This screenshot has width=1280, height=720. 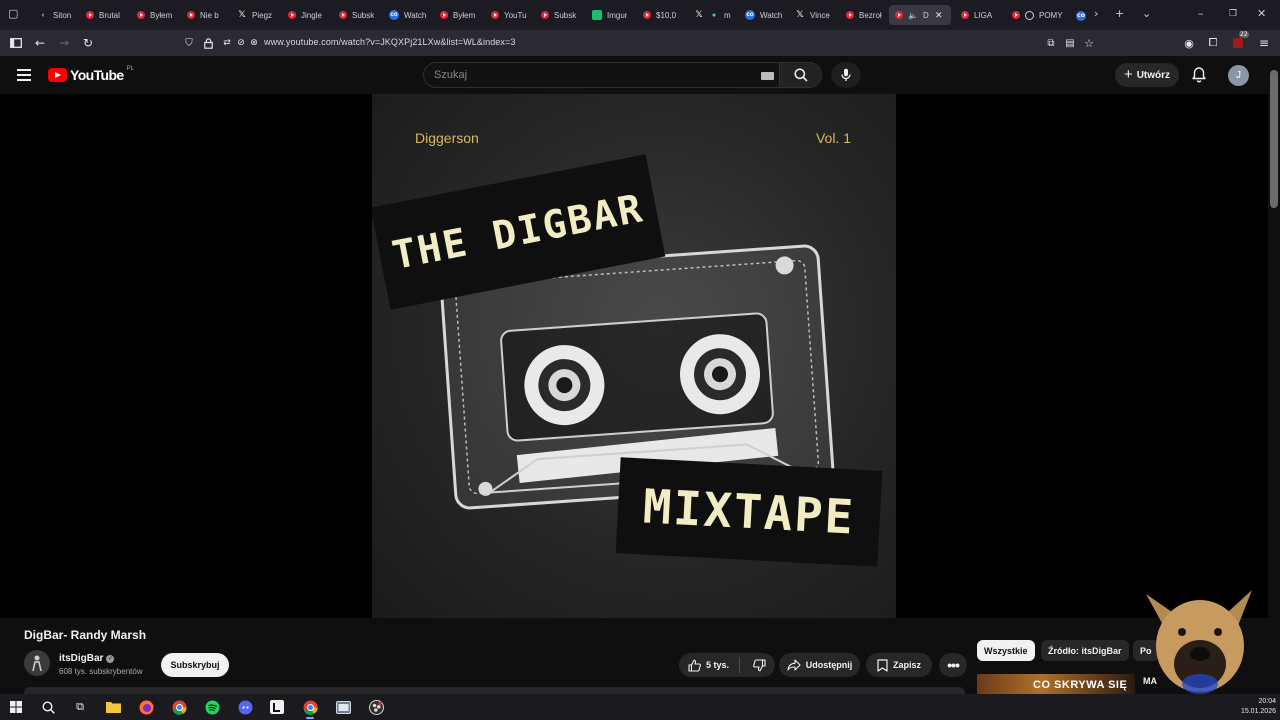 I want to click on search-button, so click(x=801, y=75).